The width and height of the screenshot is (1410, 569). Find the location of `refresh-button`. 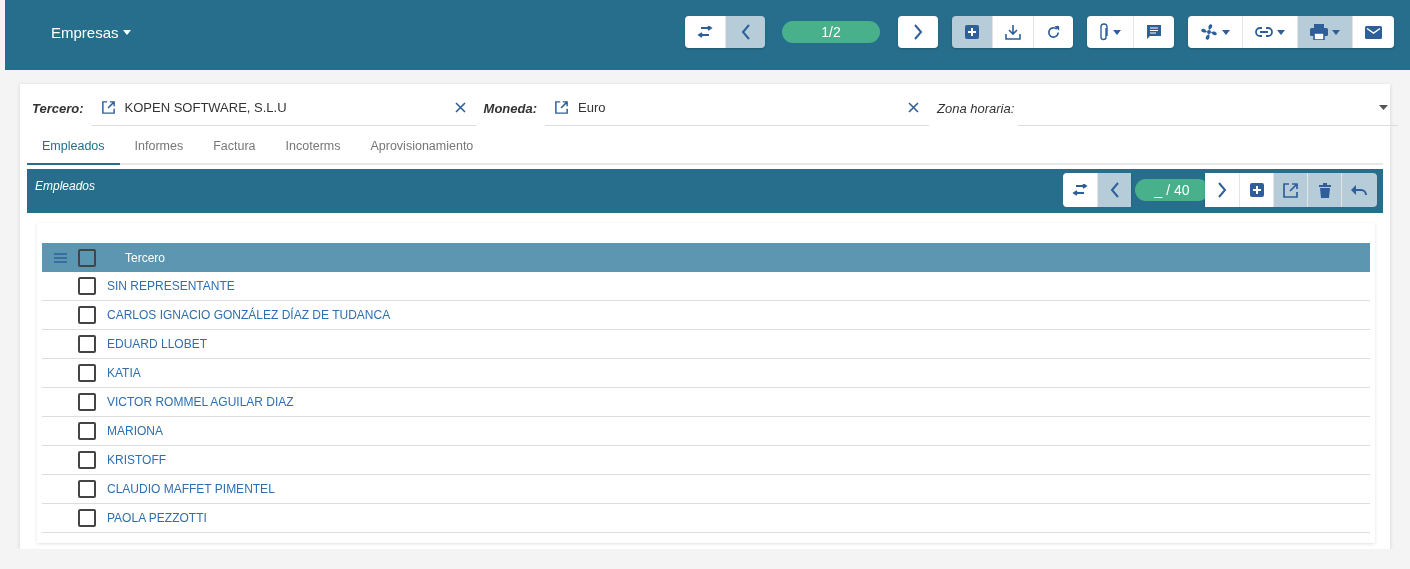

refresh-button is located at coordinates (1053, 32).